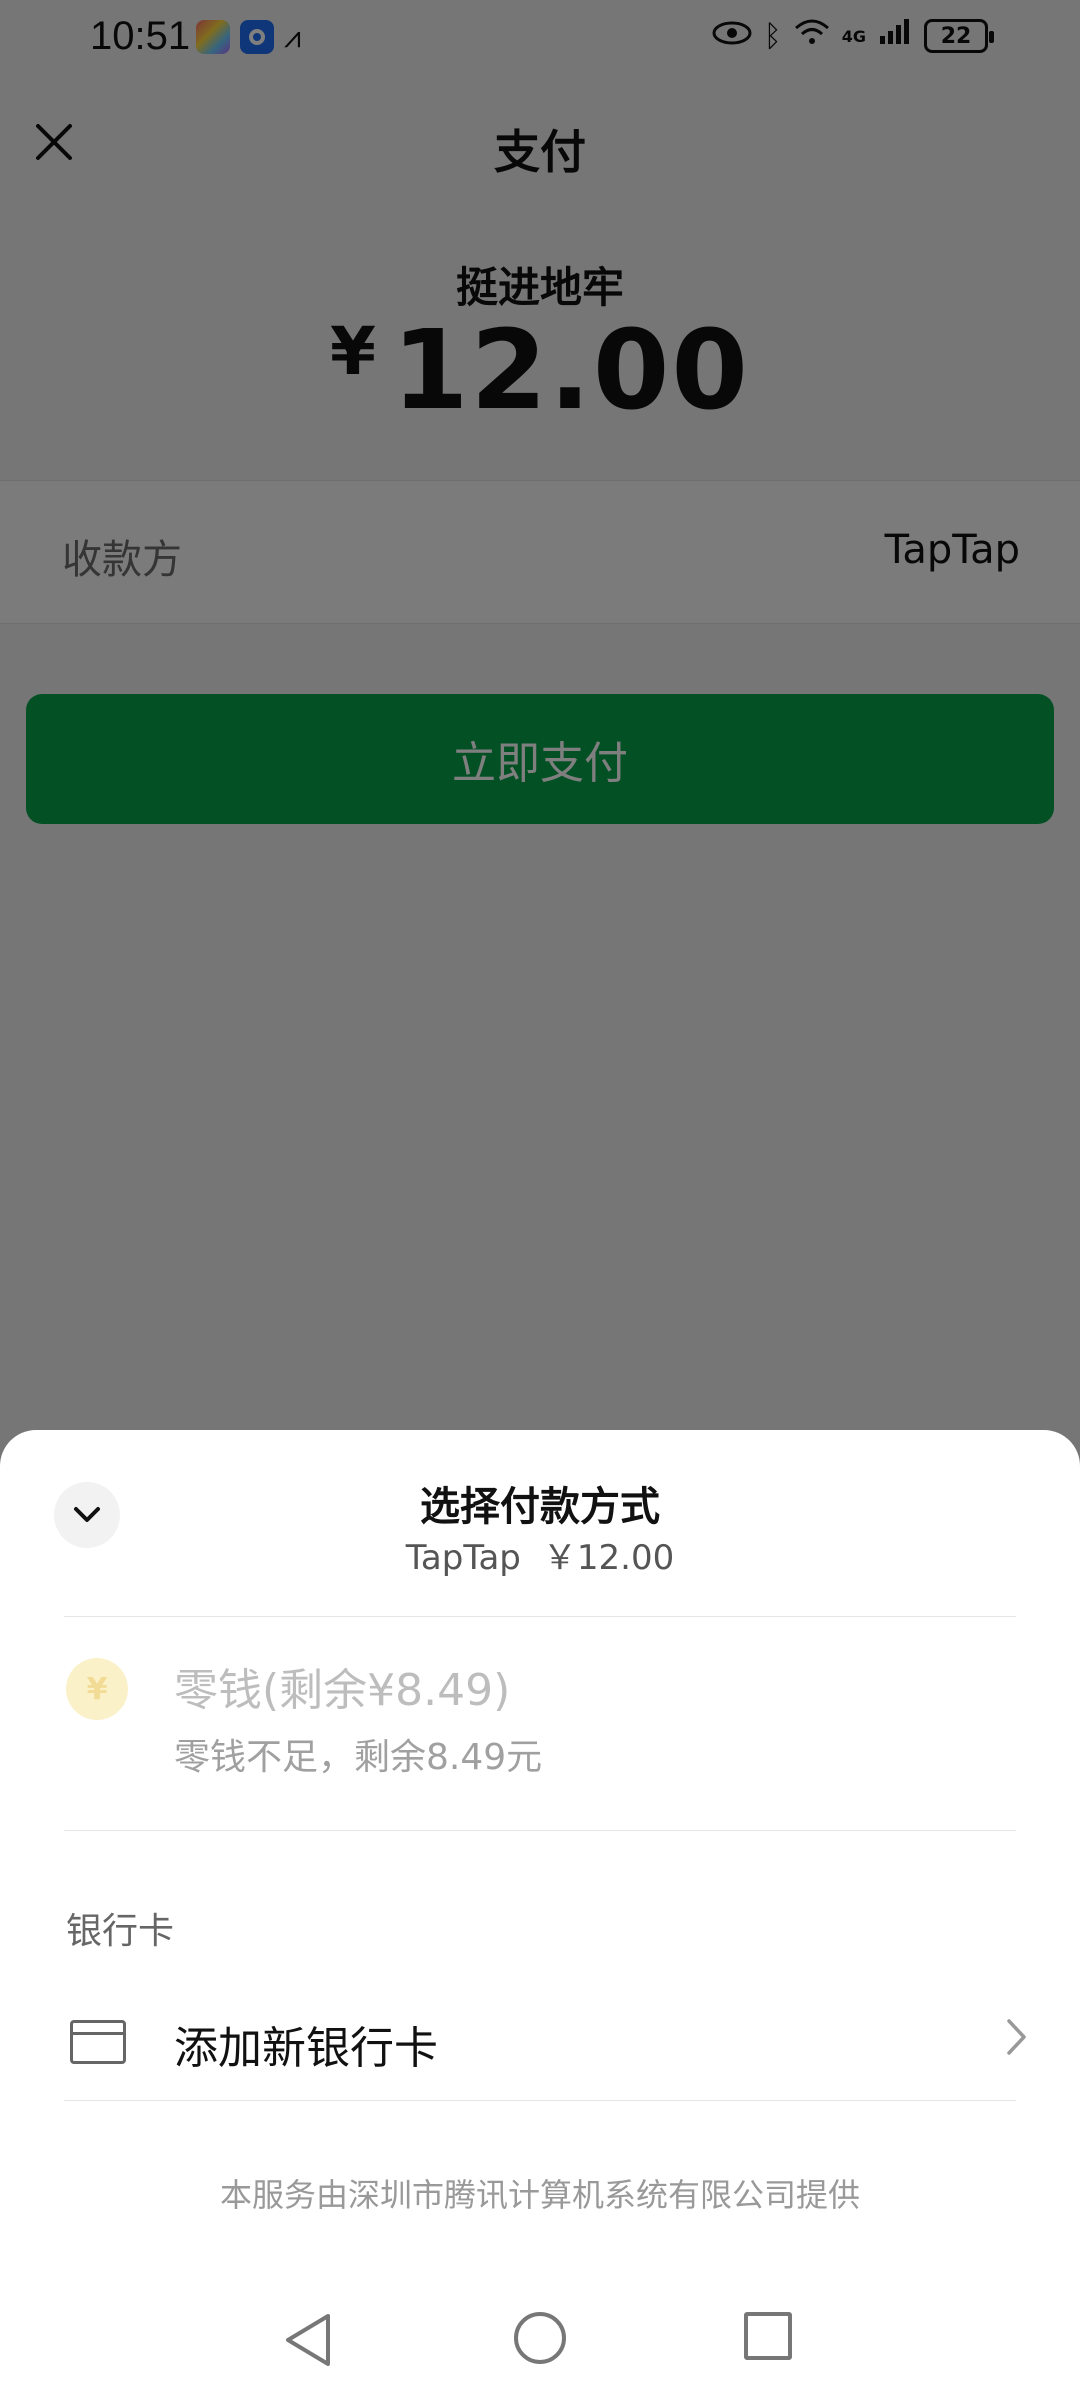 This screenshot has height=2400, width=1080. I want to click on system-navigation-bar, so click(540, 2349).